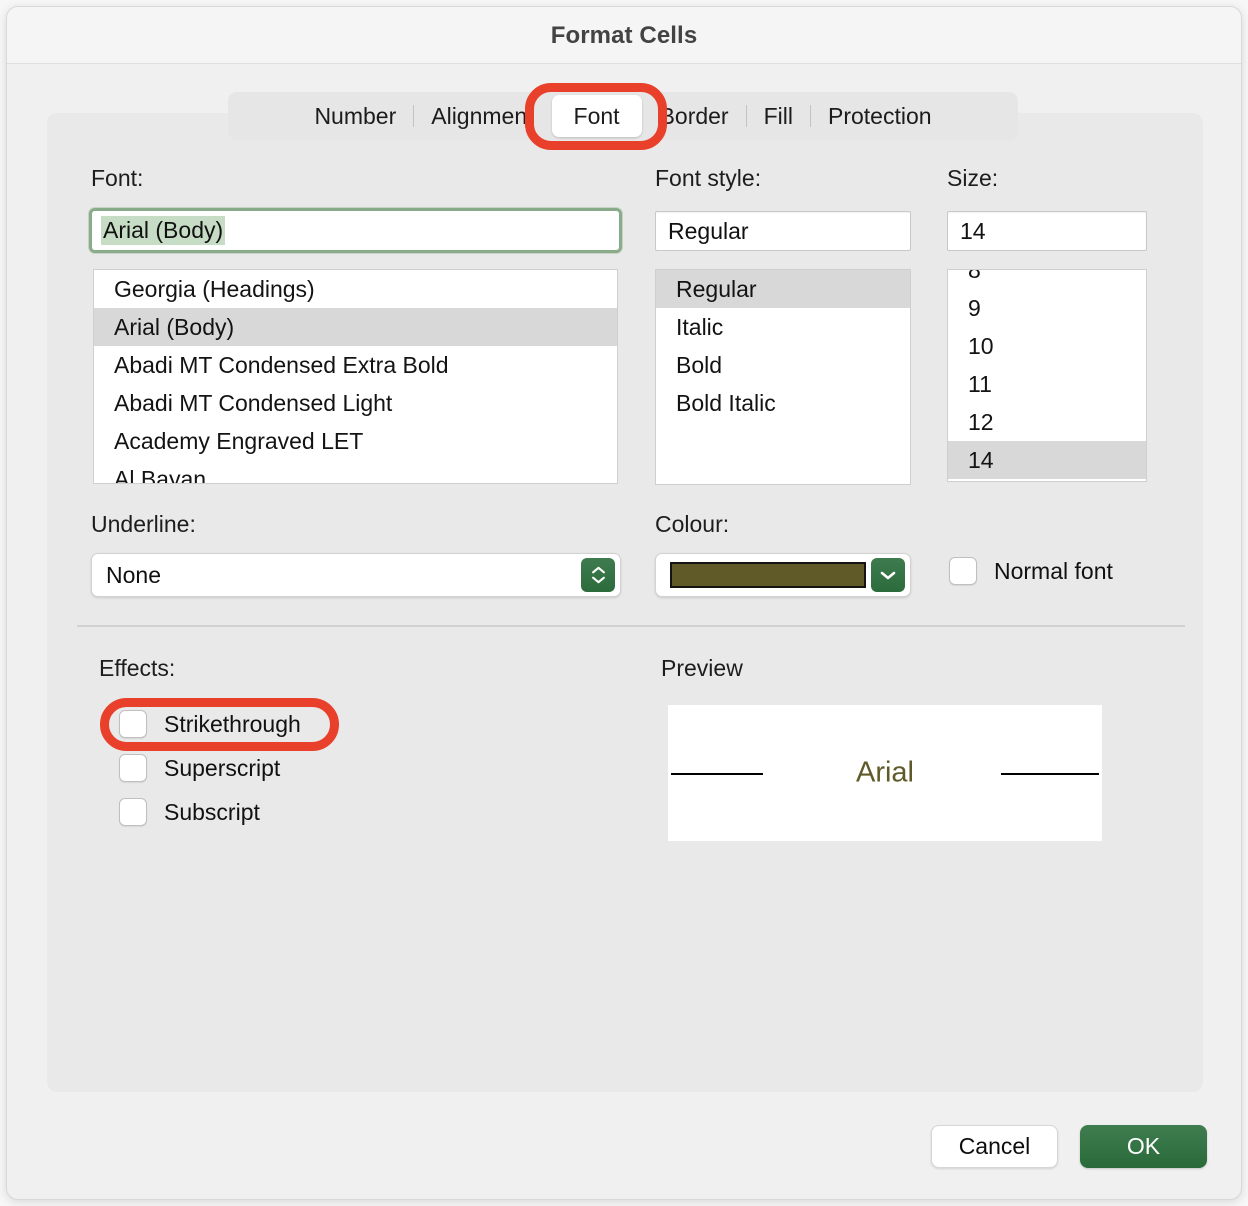 The height and width of the screenshot is (1206, 1248). I want to click on stepper-icon, so click(598, 575).